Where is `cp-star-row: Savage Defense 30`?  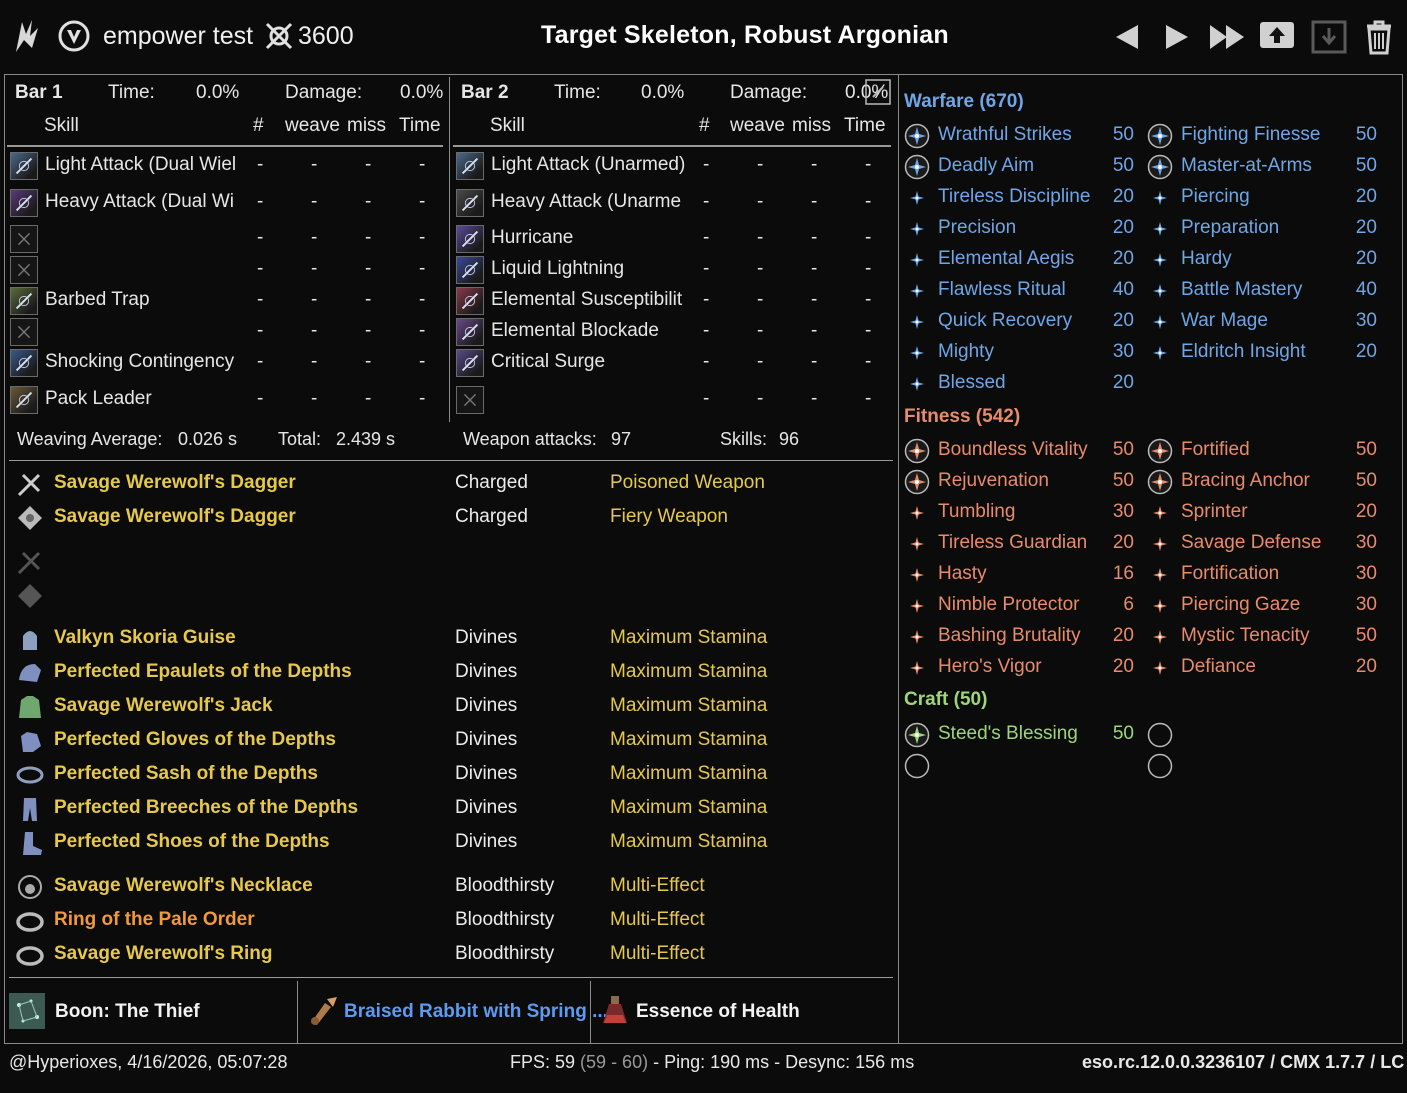
cp-star-row: Savage Defense 30 is located at coordinates (1262, 544).